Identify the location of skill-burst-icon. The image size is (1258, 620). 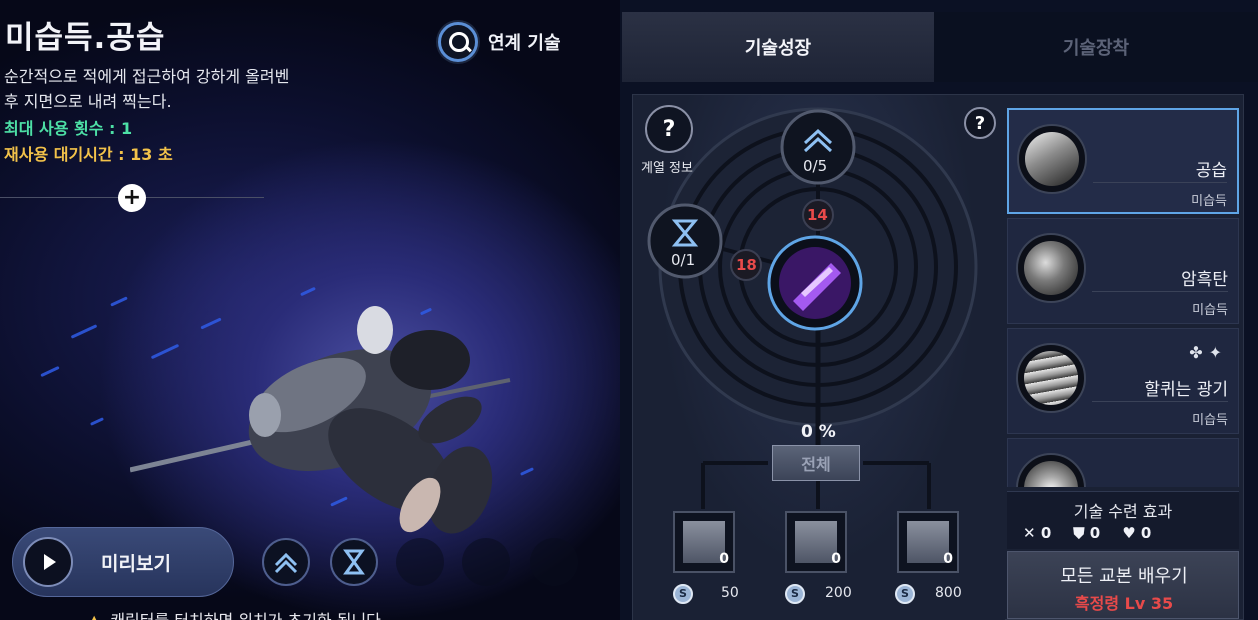
(1051, 470).